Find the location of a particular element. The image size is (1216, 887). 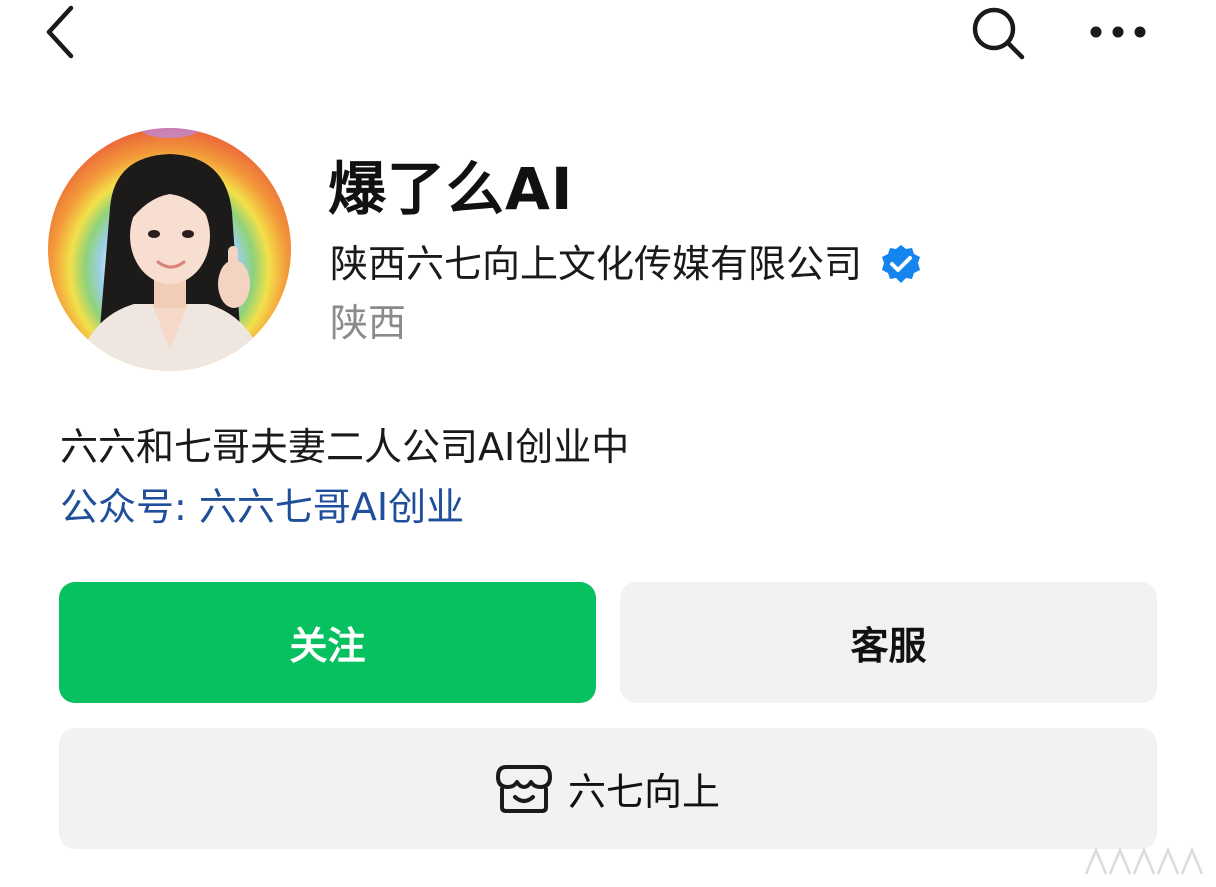

official-account-link: 公众号: 六六七哥AI创业 is located at coordinates (262, 507).